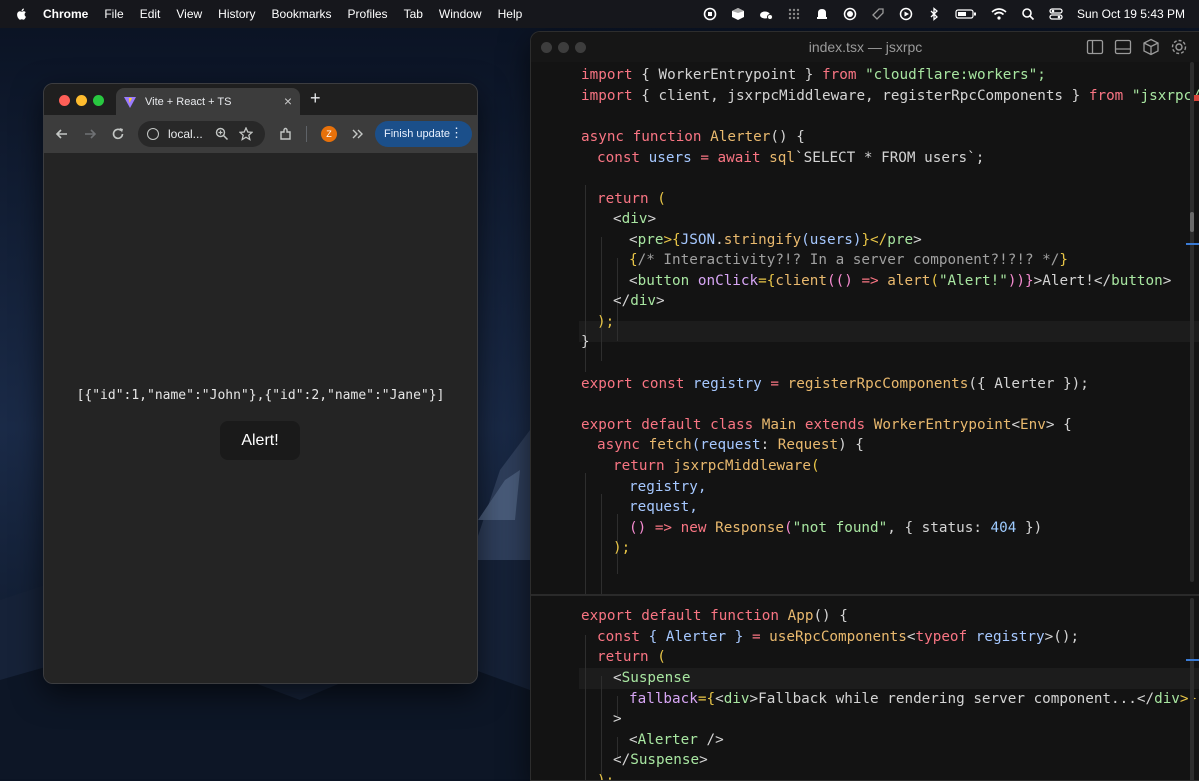 The width and height of the screenshot is (1199, 781). Describe the element at coordinates (865, 47) in the screenshot. I see `editor-titlebar: index.tsx — jsxrpc` at that location.